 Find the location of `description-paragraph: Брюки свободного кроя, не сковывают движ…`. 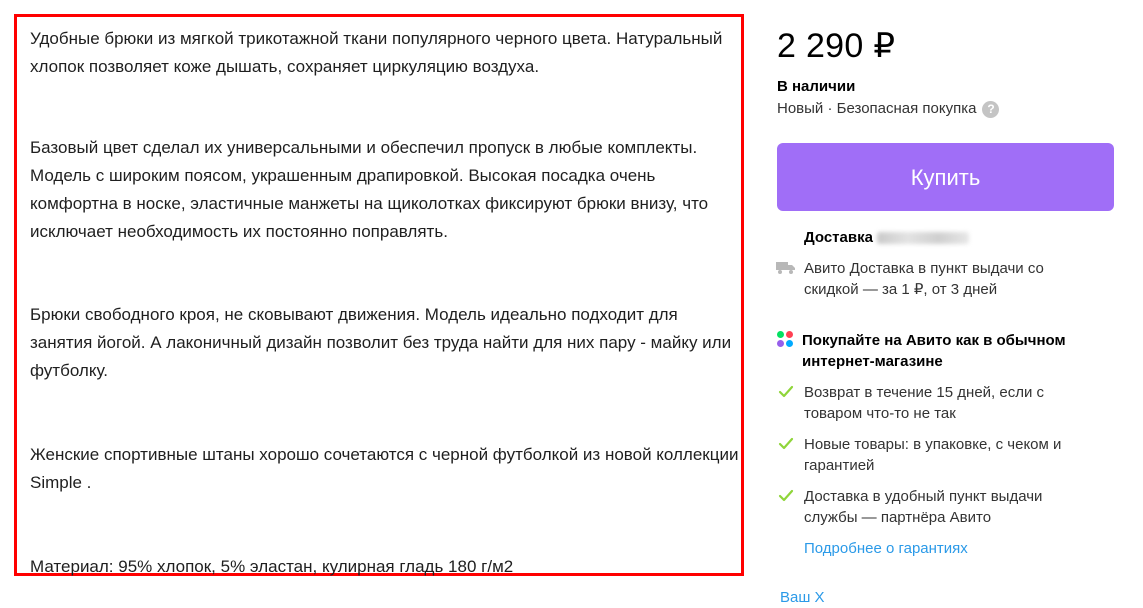

description-paragraph: Брюки свободного кроя, не сковывают движ… is located at coordinates (381, 342).